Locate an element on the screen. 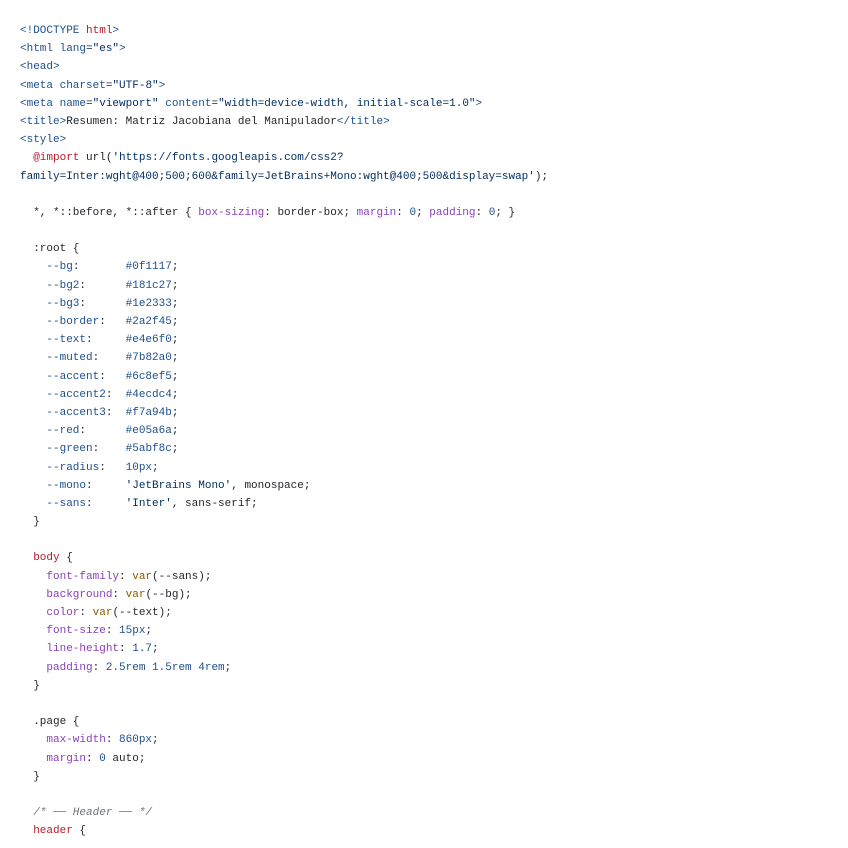 The image size is (848, 848). code-line: --text: #e4e6f0; is located at coordinates (99, 340).